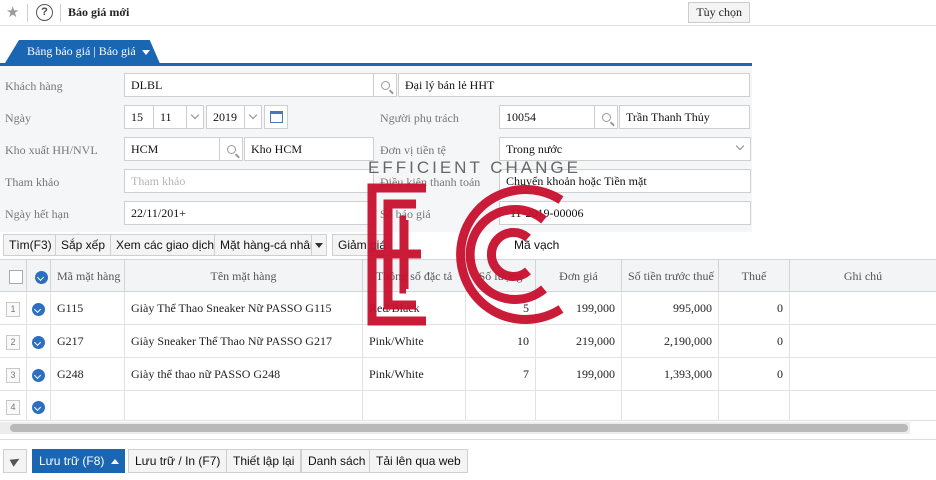  Describe the element at coordinates (244, 275) in the screenshot. I see `col-item-name: Tên mặt hàng` at that location.